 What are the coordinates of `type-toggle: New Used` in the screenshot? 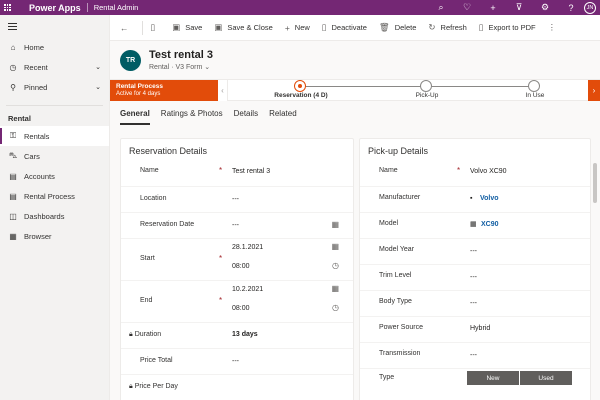 It's located at (519, 378).